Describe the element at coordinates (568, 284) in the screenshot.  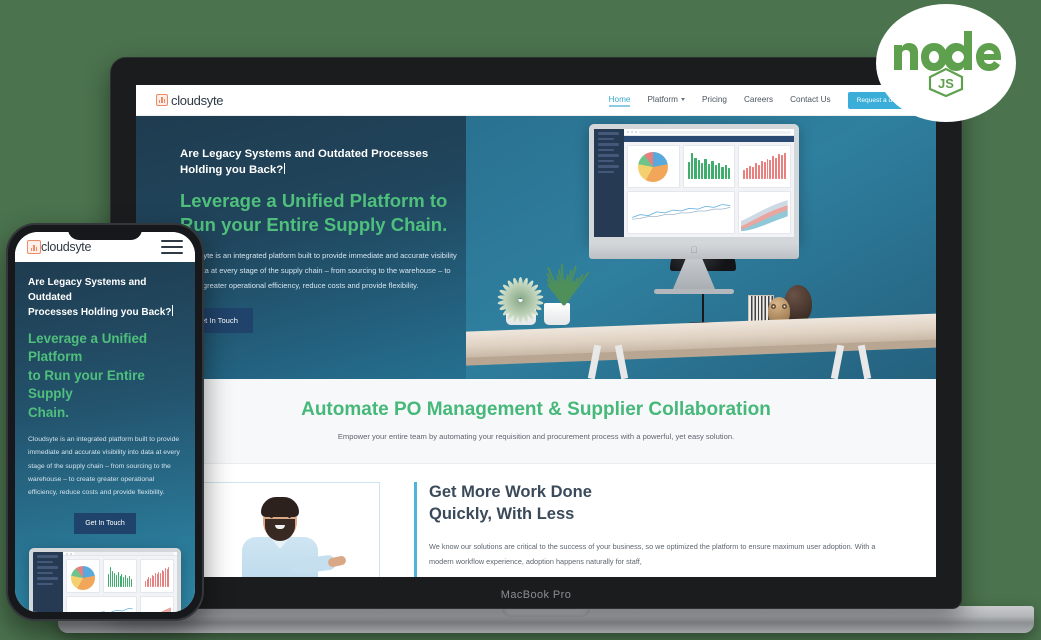
I see `grass-blades` at that location.